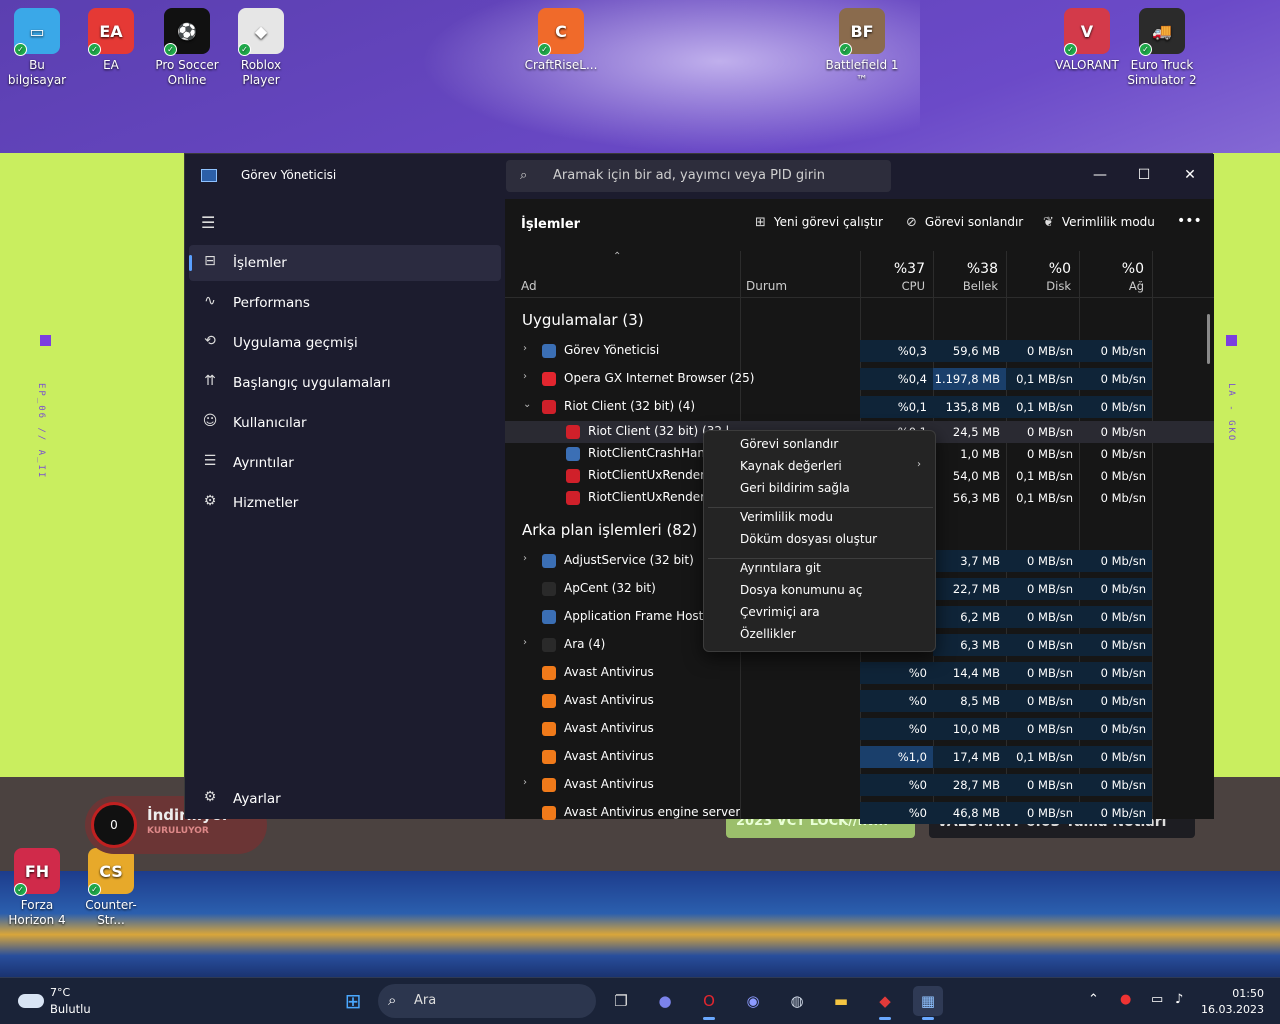 This screenshot has width=1280, height=1024. I want to click on table-row: Avast Antivirus %0 14,4 MB 0 MB/sn 0 Mb/sn, so click(859, 673).